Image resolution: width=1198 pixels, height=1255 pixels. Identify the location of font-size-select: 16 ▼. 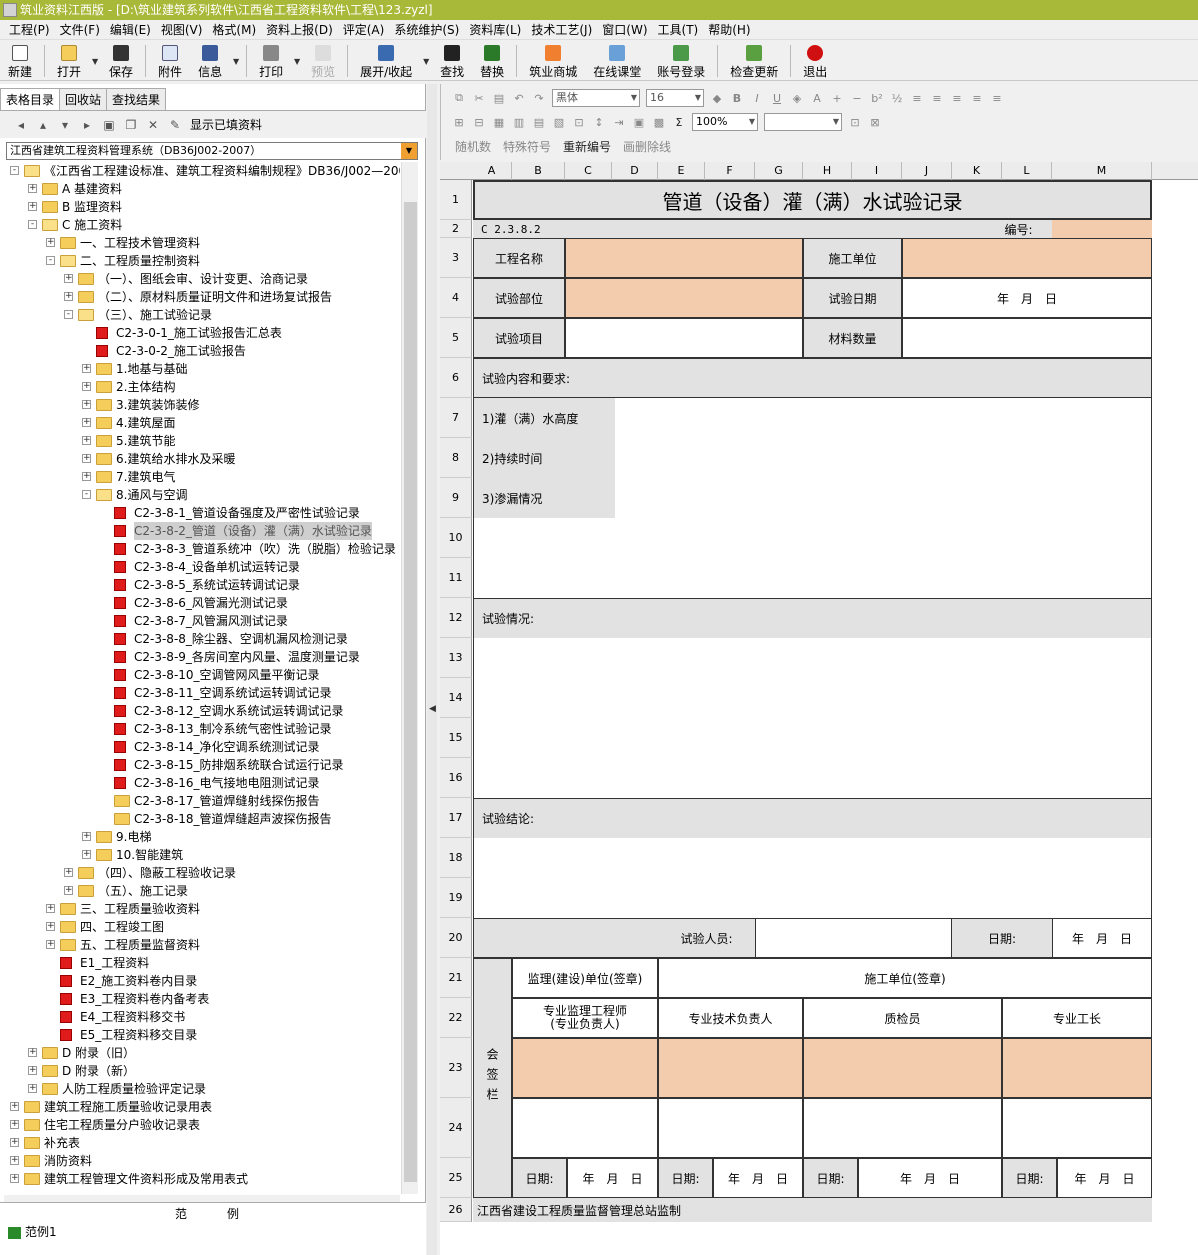
(675, 98).